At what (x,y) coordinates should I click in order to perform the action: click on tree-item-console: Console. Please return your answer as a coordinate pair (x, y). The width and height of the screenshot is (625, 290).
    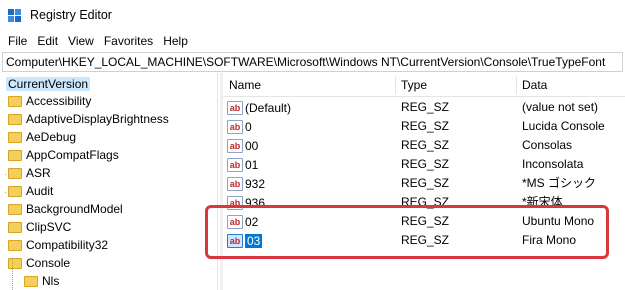
    Looking at the image, I should click on (39, 263).